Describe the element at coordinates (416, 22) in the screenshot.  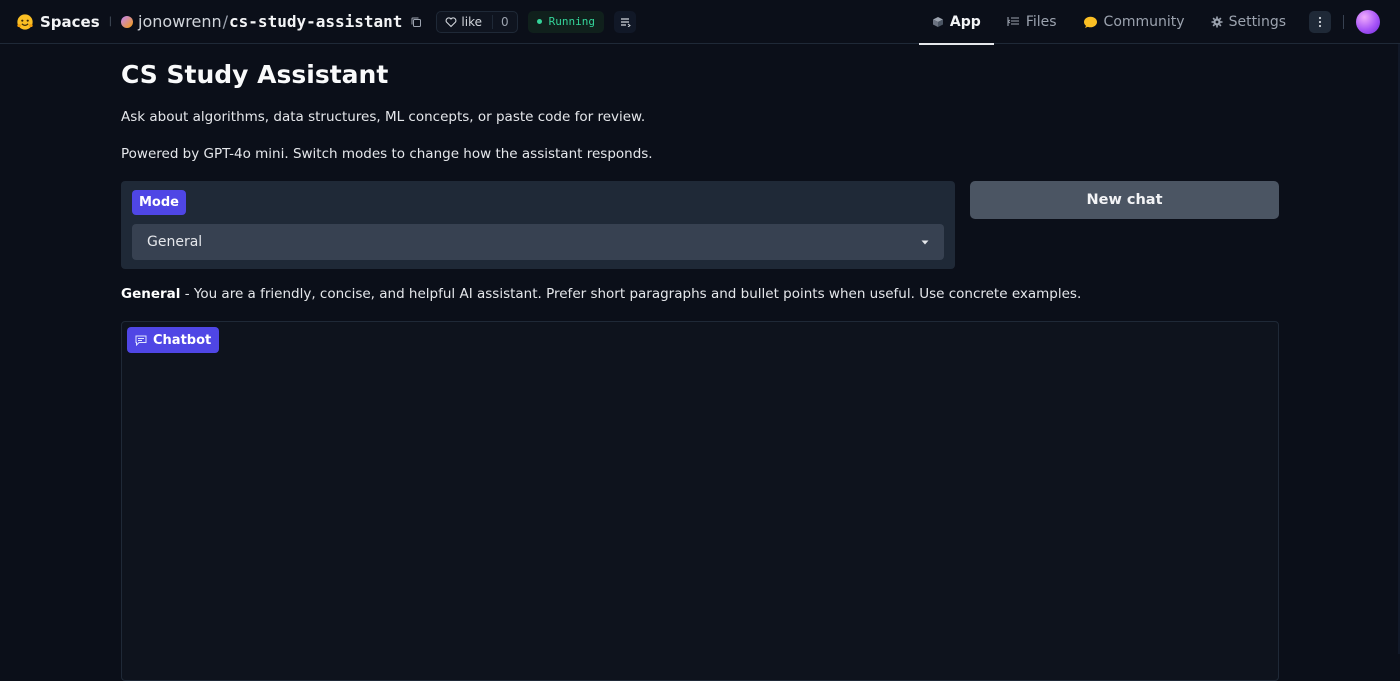
I see `copy-icon` at that location.